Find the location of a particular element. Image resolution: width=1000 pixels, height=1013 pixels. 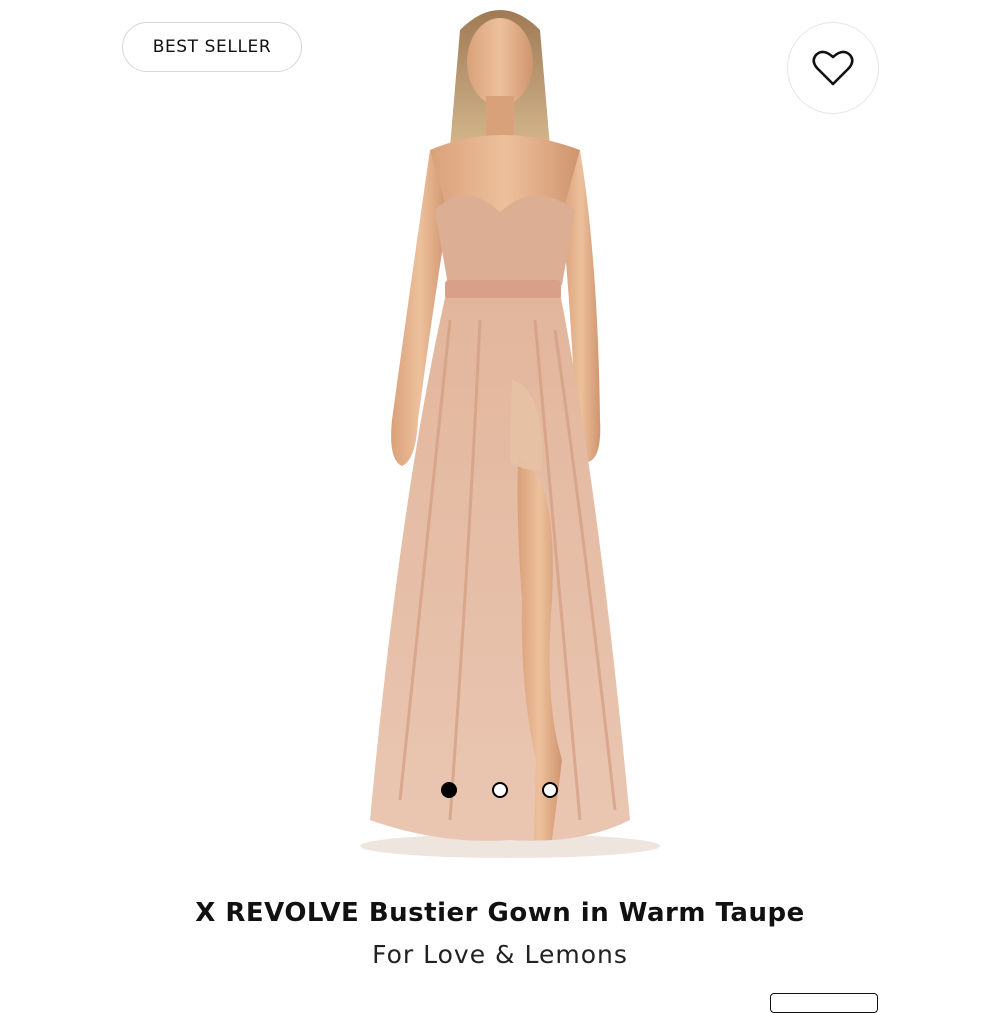

heart-icon is located at coordinates (833, 68).